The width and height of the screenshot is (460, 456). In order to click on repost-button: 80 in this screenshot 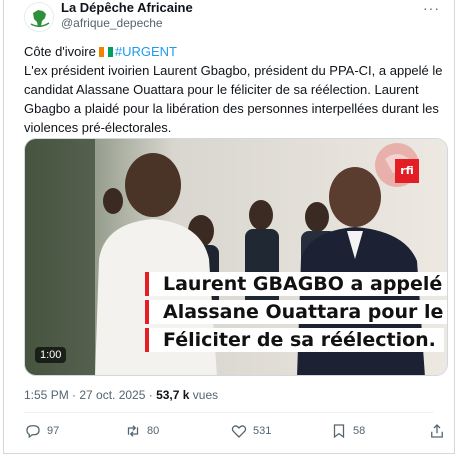, I will do `click(141, 431)`.